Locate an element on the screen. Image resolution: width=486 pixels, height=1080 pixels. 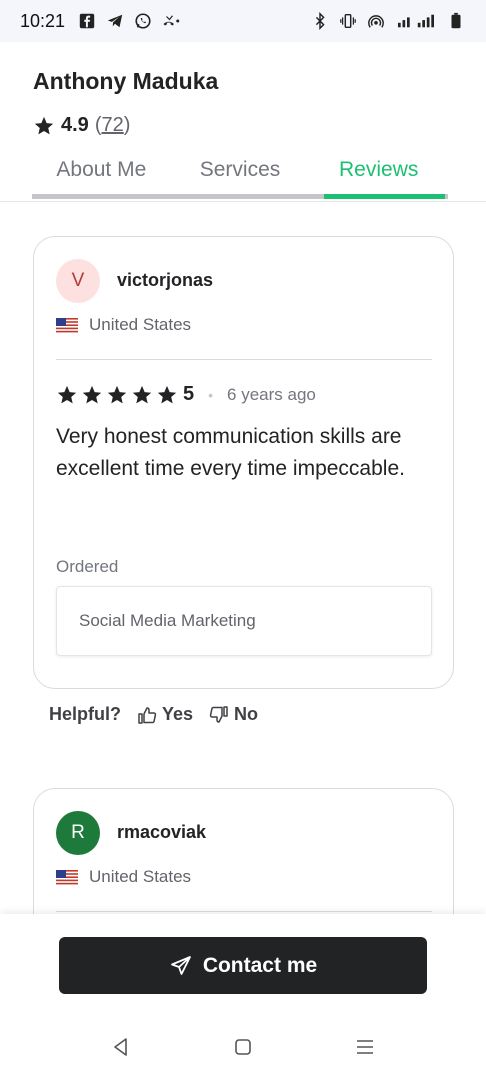
helpful-yes-label: Yes is located at coordinates (177, 714).